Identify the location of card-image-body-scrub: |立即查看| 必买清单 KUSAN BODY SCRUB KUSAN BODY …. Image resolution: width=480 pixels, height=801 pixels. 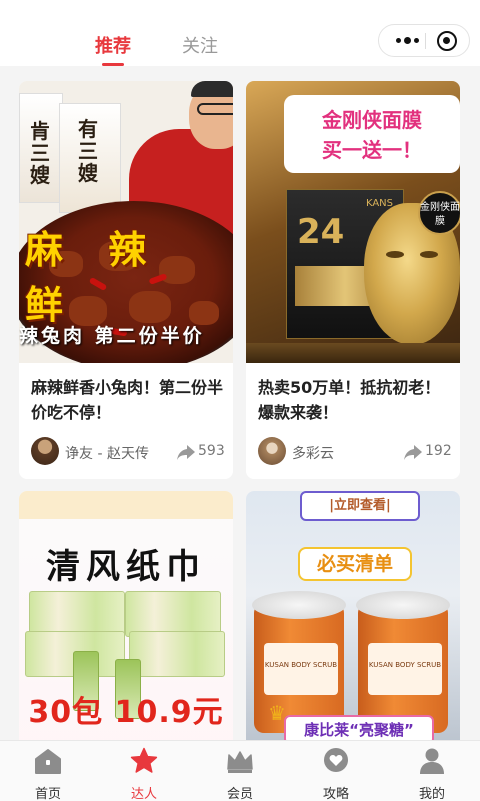
(353, 621).